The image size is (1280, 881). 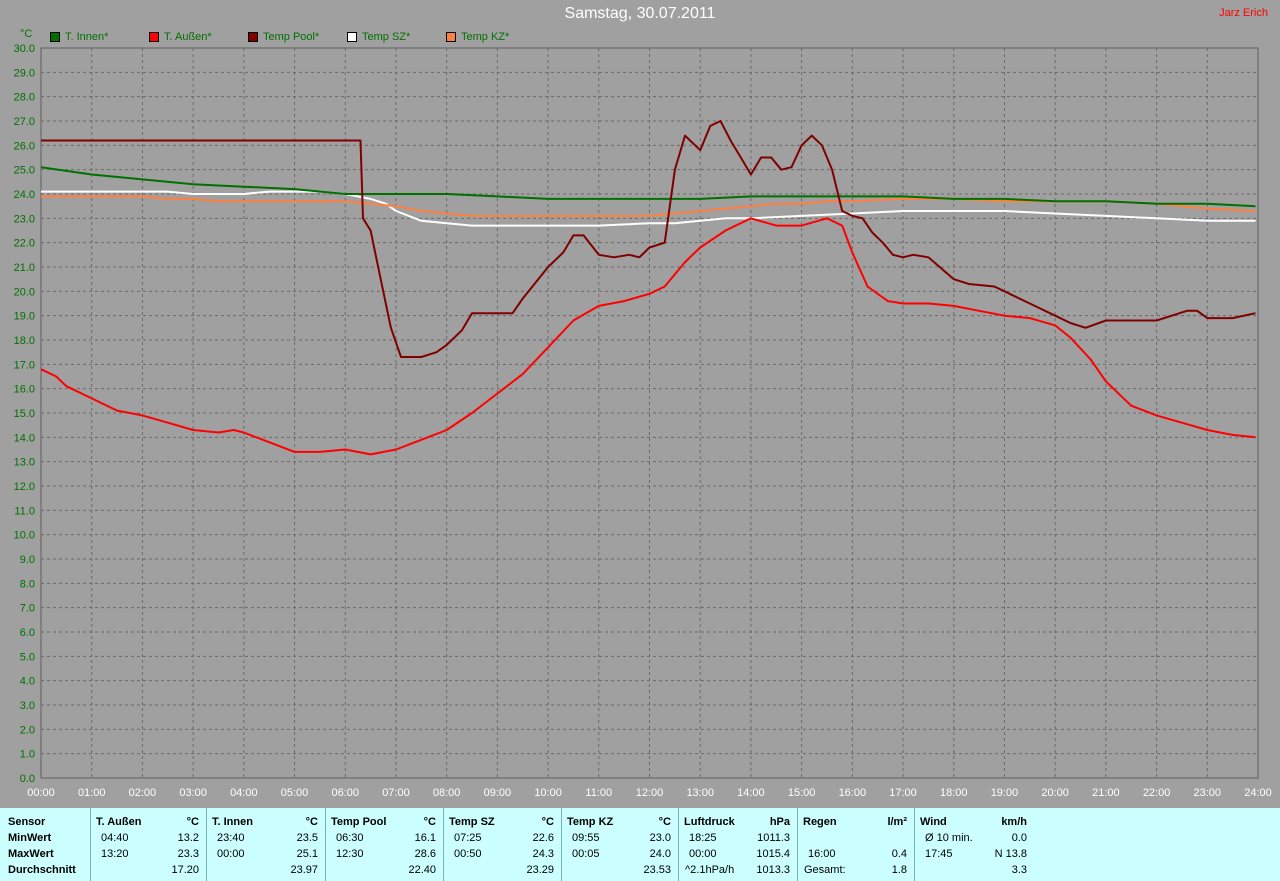 I want to click on y-tick-label: 30.0, so click(x=24, y=49).